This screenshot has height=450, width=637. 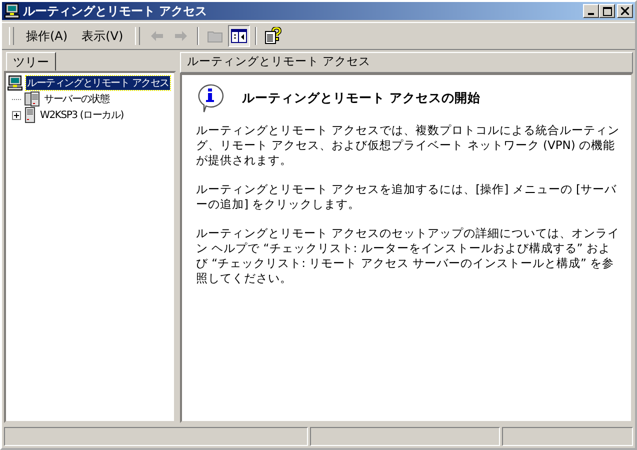 What do you see at coordinates (76, 99) in the screenshot?
I see `tree-item: サーバーの状態` at bounding box center [76, 99].